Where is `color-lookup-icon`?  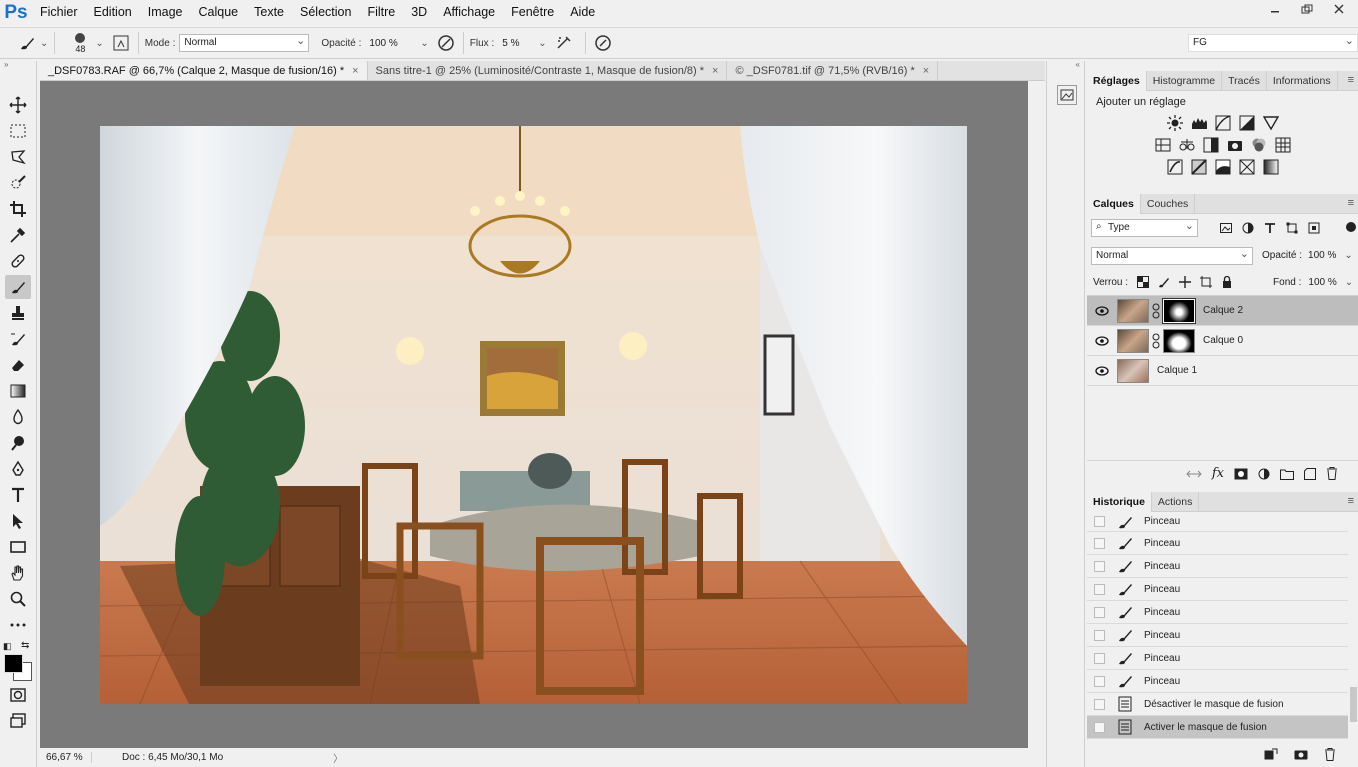
color-lookup-icon is located at coordinates (1283, 145).